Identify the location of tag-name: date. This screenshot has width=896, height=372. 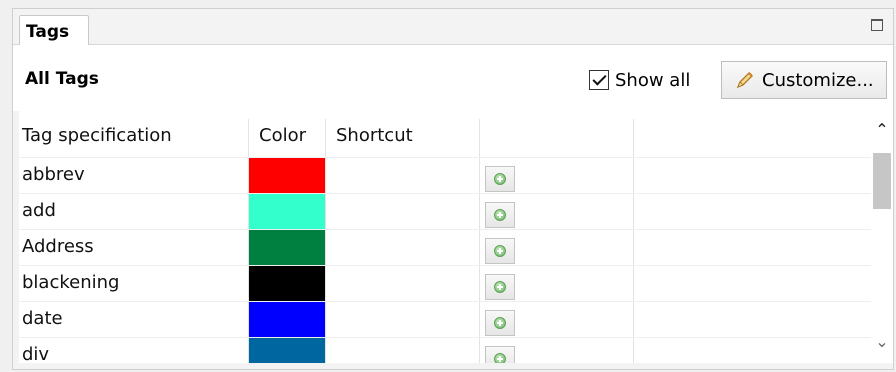
(42, 318).